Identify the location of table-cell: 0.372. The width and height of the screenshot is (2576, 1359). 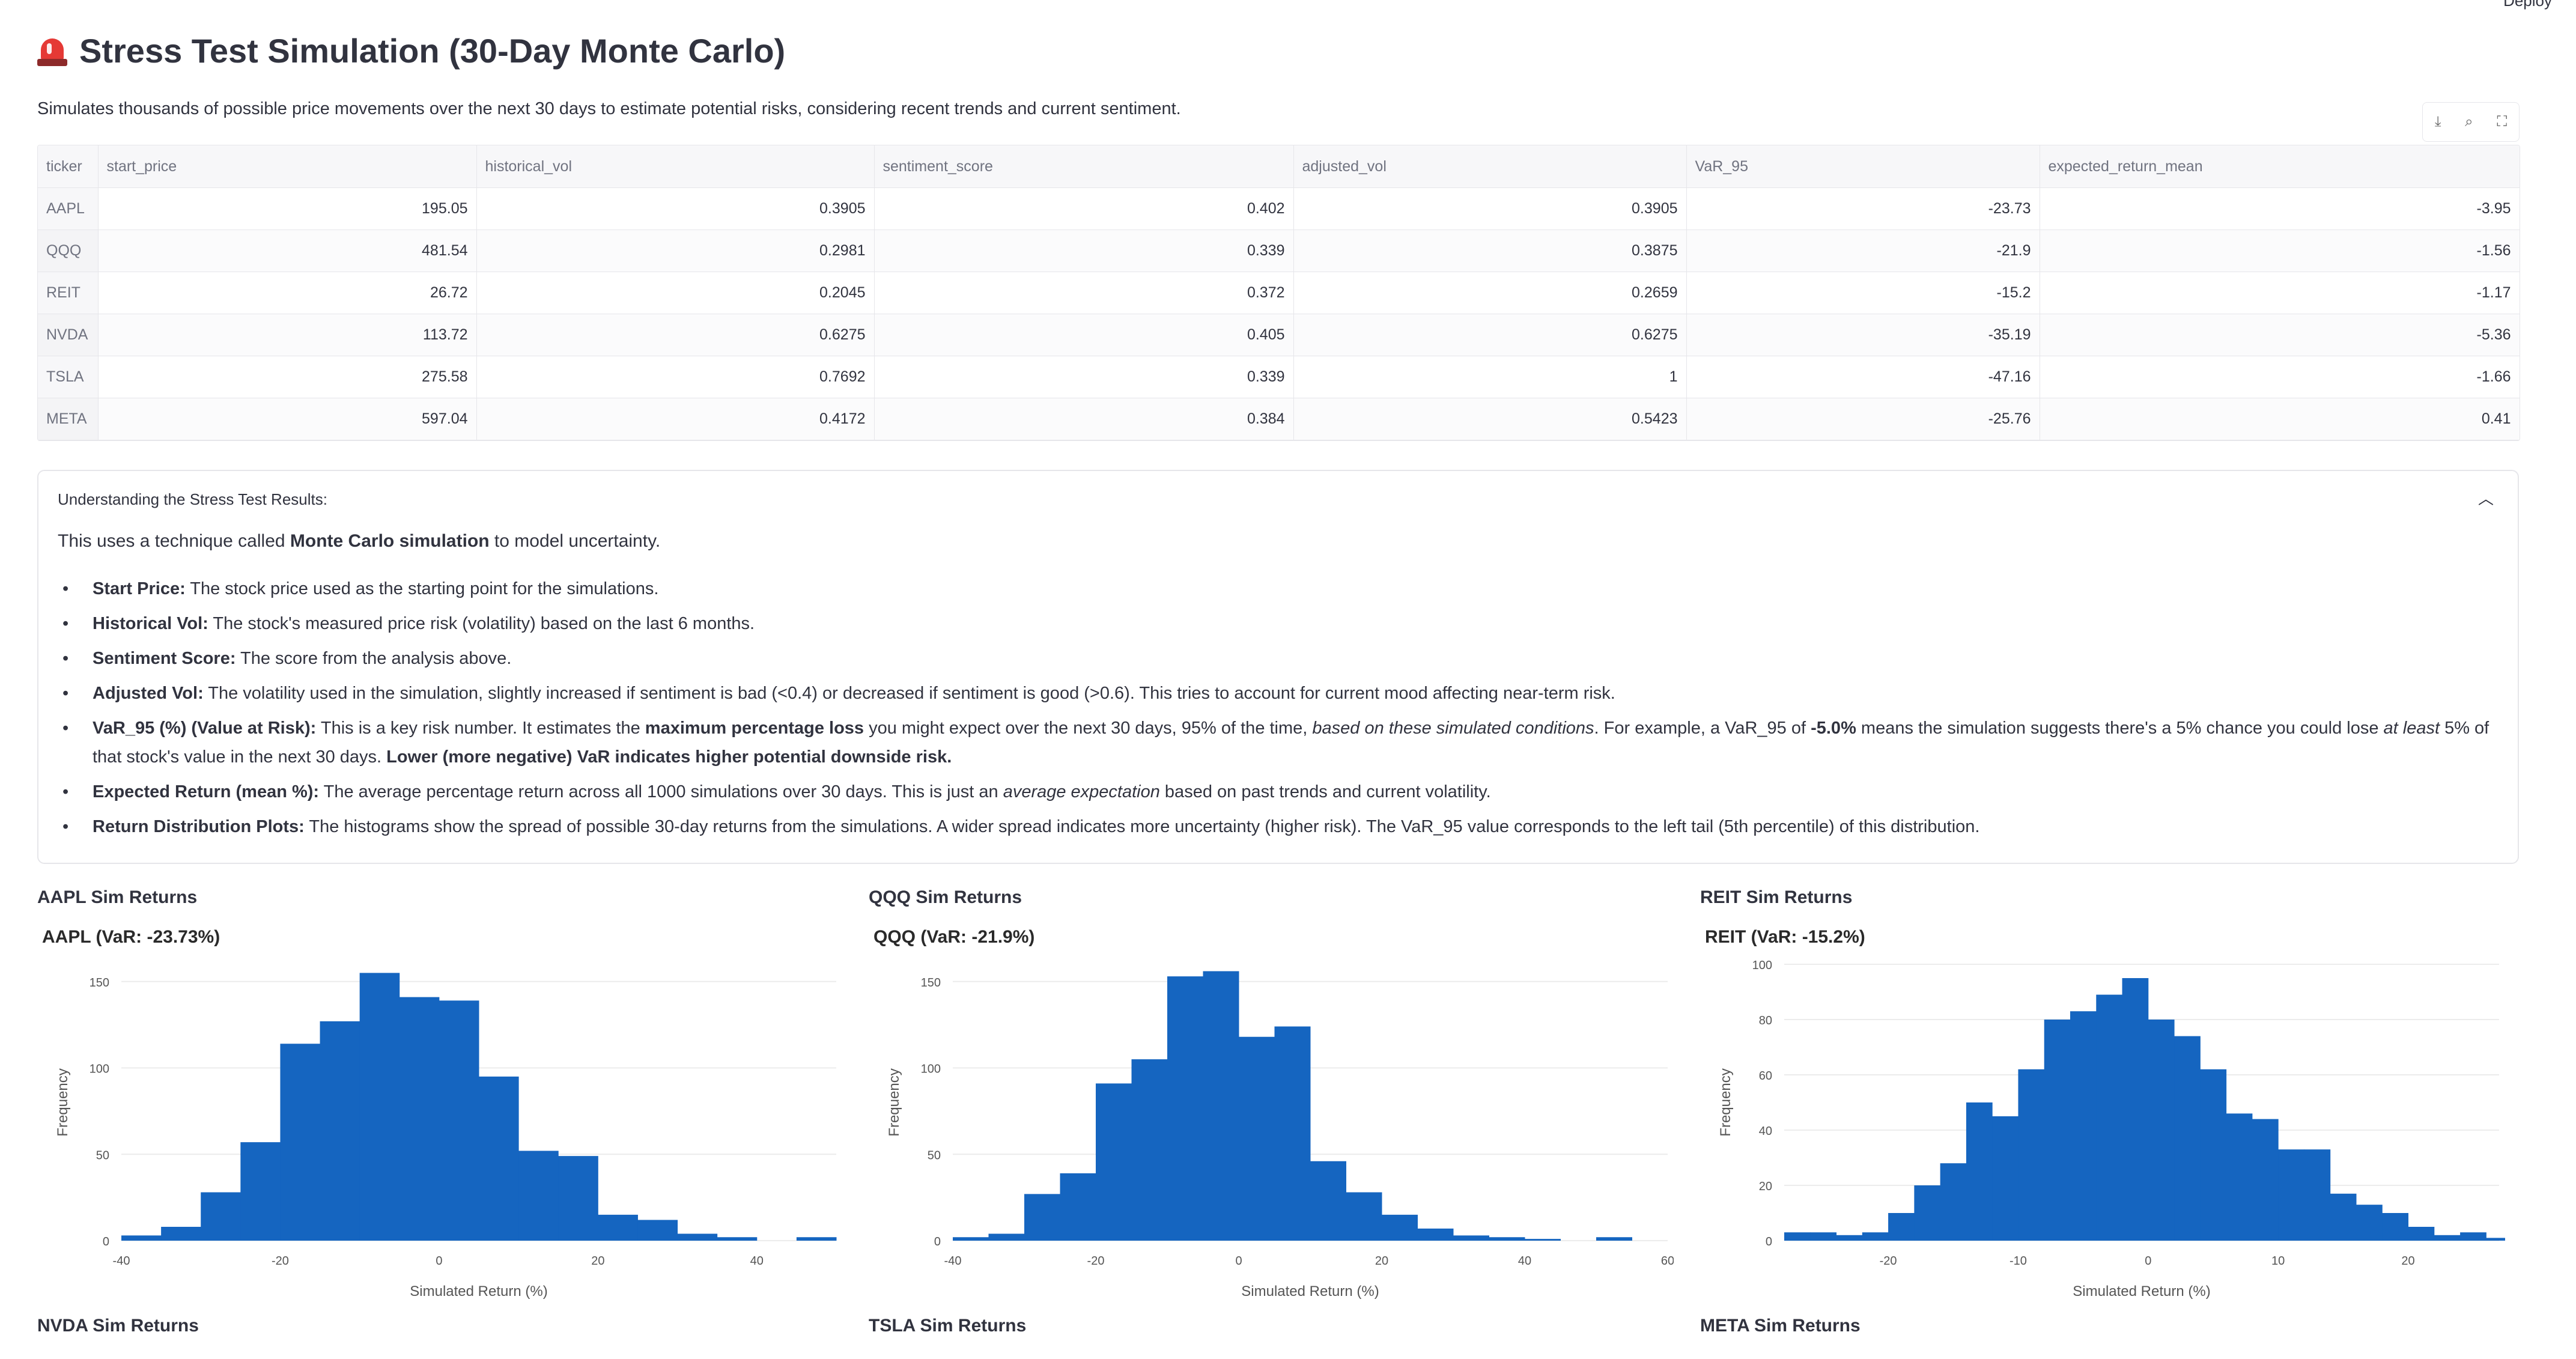
(1084, 293).